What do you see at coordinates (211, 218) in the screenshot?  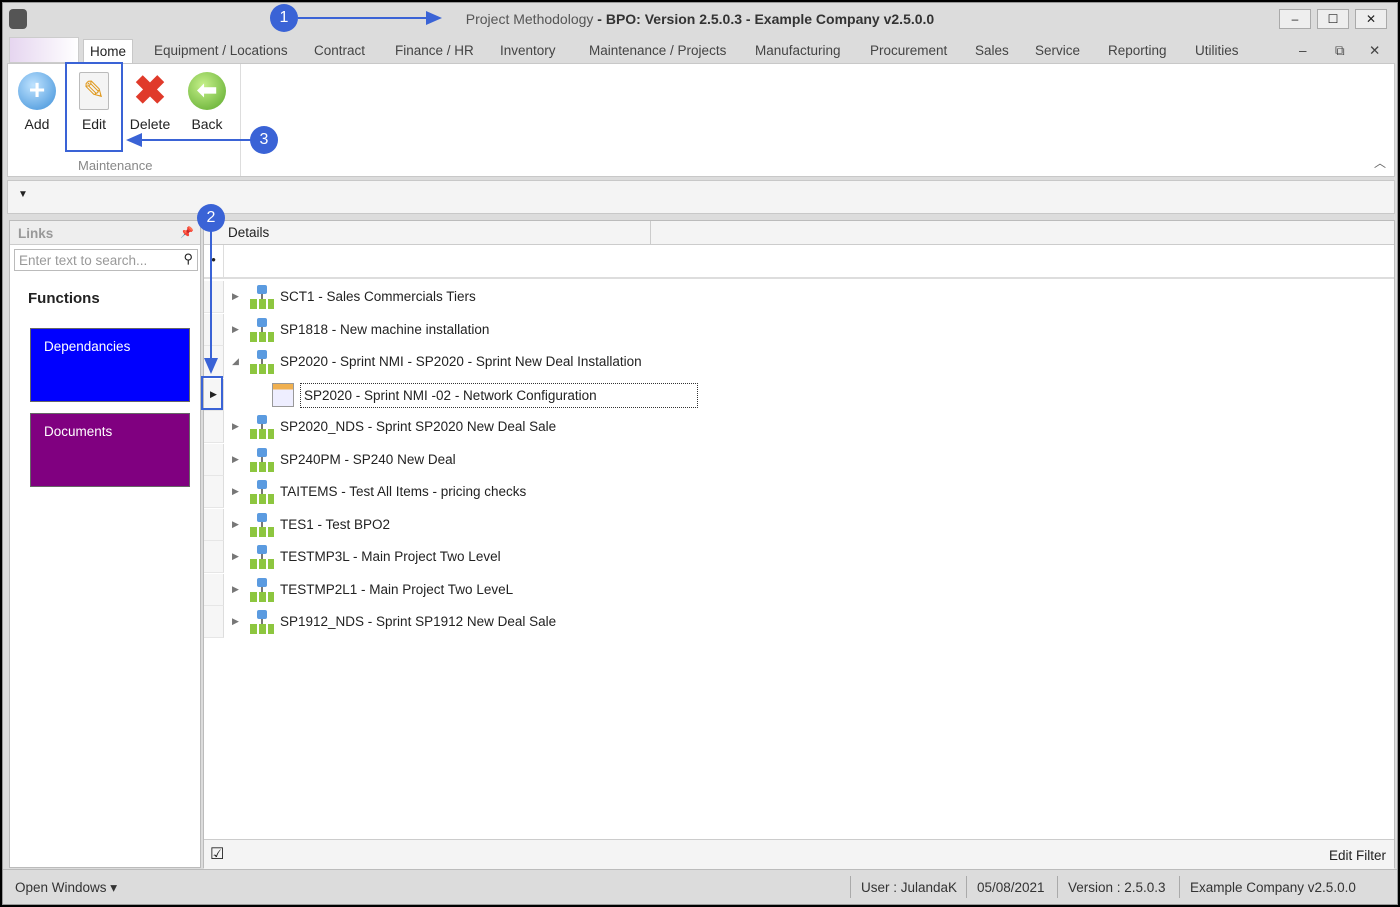 I see `callout-2: 2` at bounding box center [211, 218].